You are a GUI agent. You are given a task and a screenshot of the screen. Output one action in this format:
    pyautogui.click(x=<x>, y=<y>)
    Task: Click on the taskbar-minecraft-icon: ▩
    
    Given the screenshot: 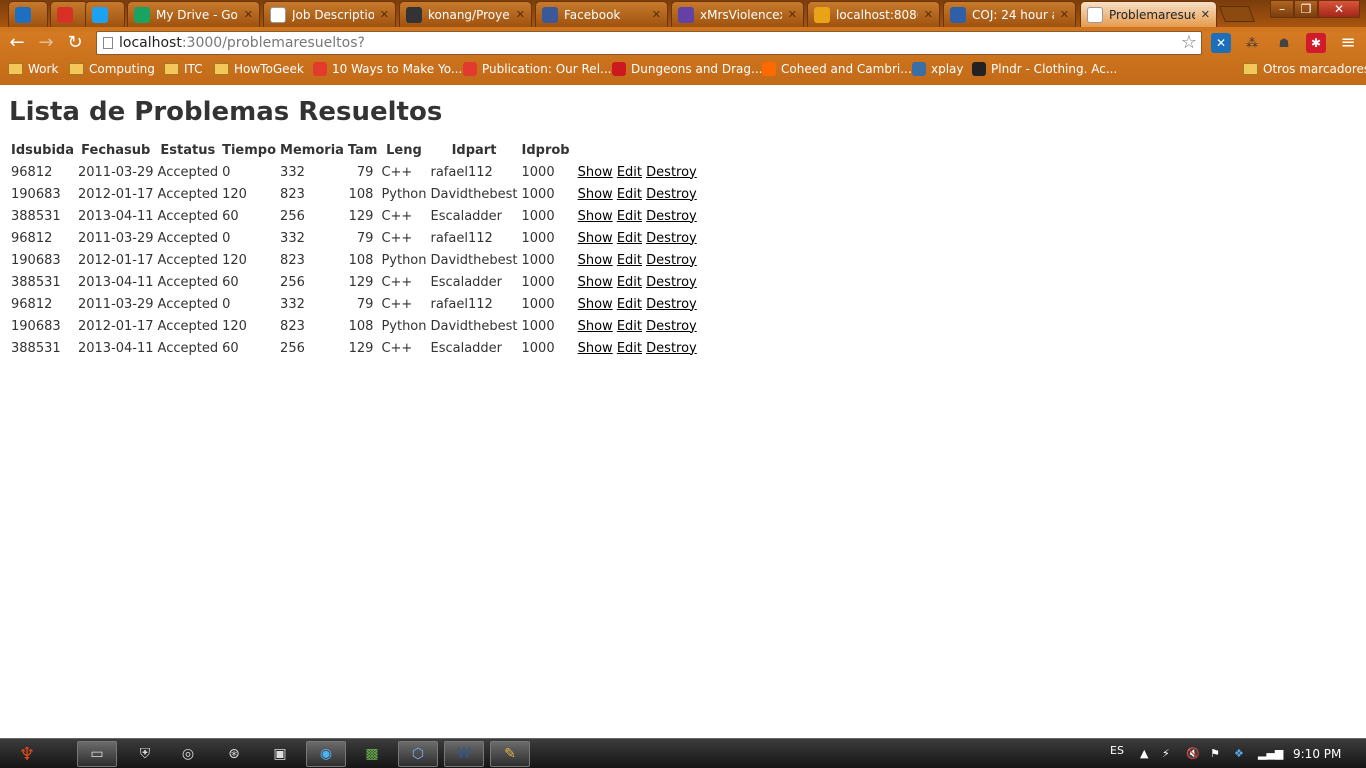 What is the action you would take?
    pyautogui.click(x=372, y=754)
    